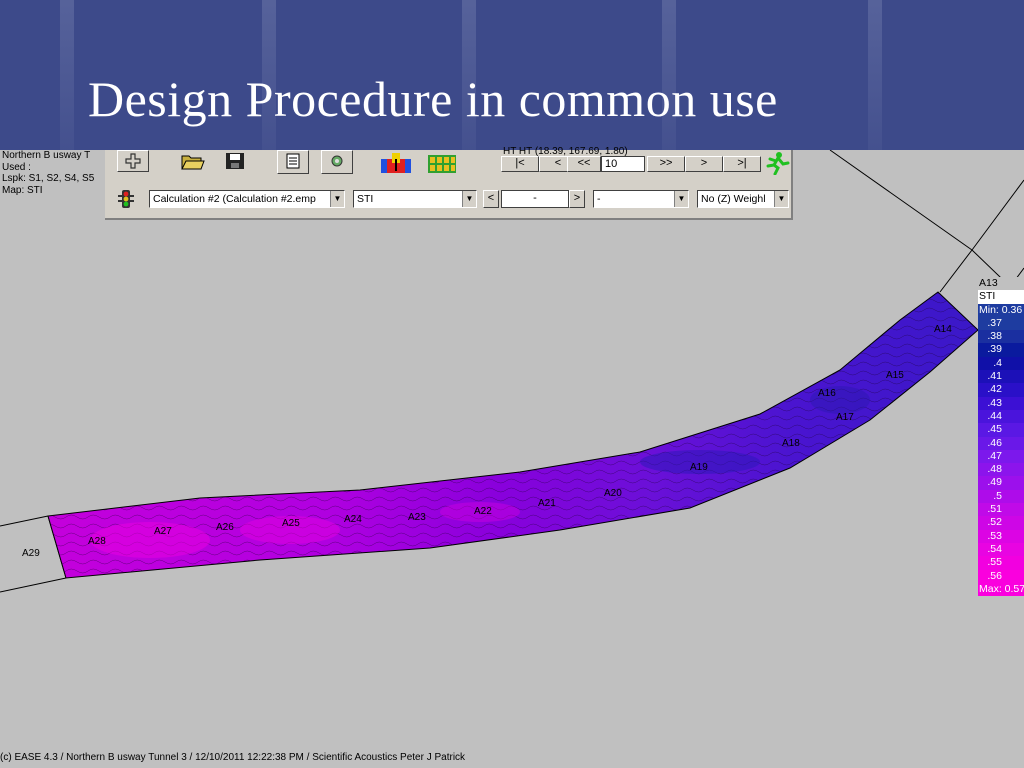  I want to click on used-label: Used :, so click(16, 167).